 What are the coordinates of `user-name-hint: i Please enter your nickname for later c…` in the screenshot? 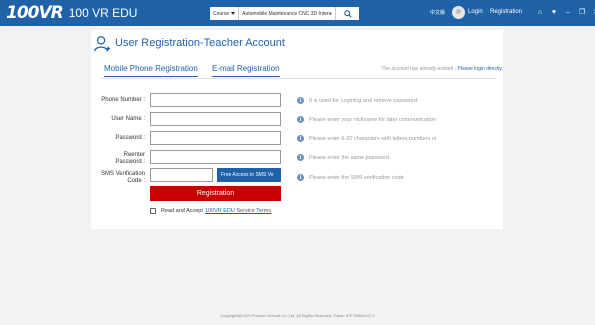 It's located at (366, 119).